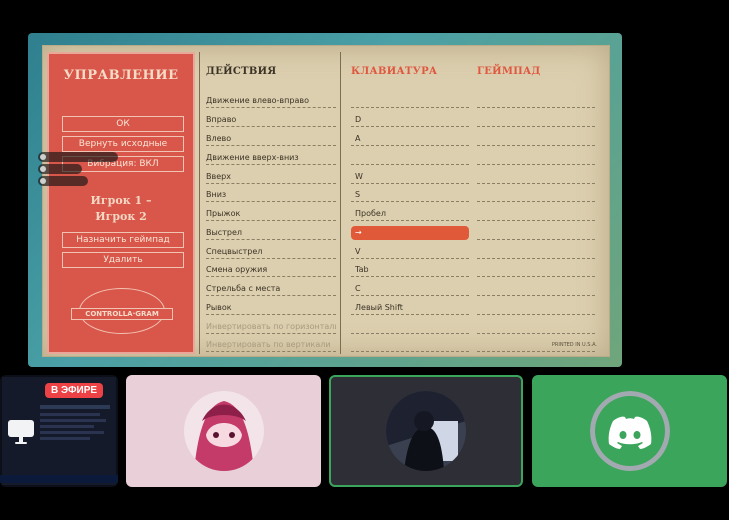 This screenshot has width=729, height=520. What do you see at coordinates (410, 233) in the screenshot?
I see `keyboard-binding-selected: →` at bounding box center [410, 233].